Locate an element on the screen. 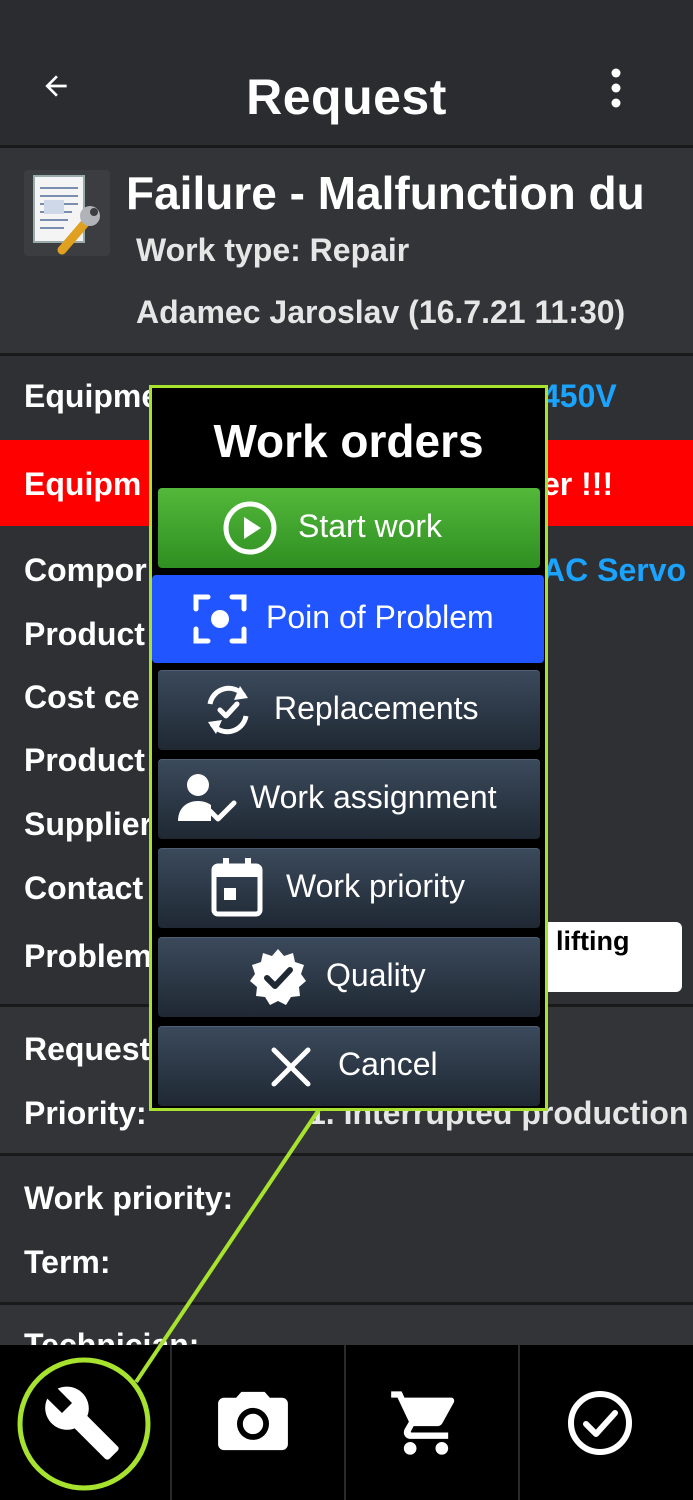 This screenshot has width=693, height=1500. confirm-button is located at coordinates (607, 1422).